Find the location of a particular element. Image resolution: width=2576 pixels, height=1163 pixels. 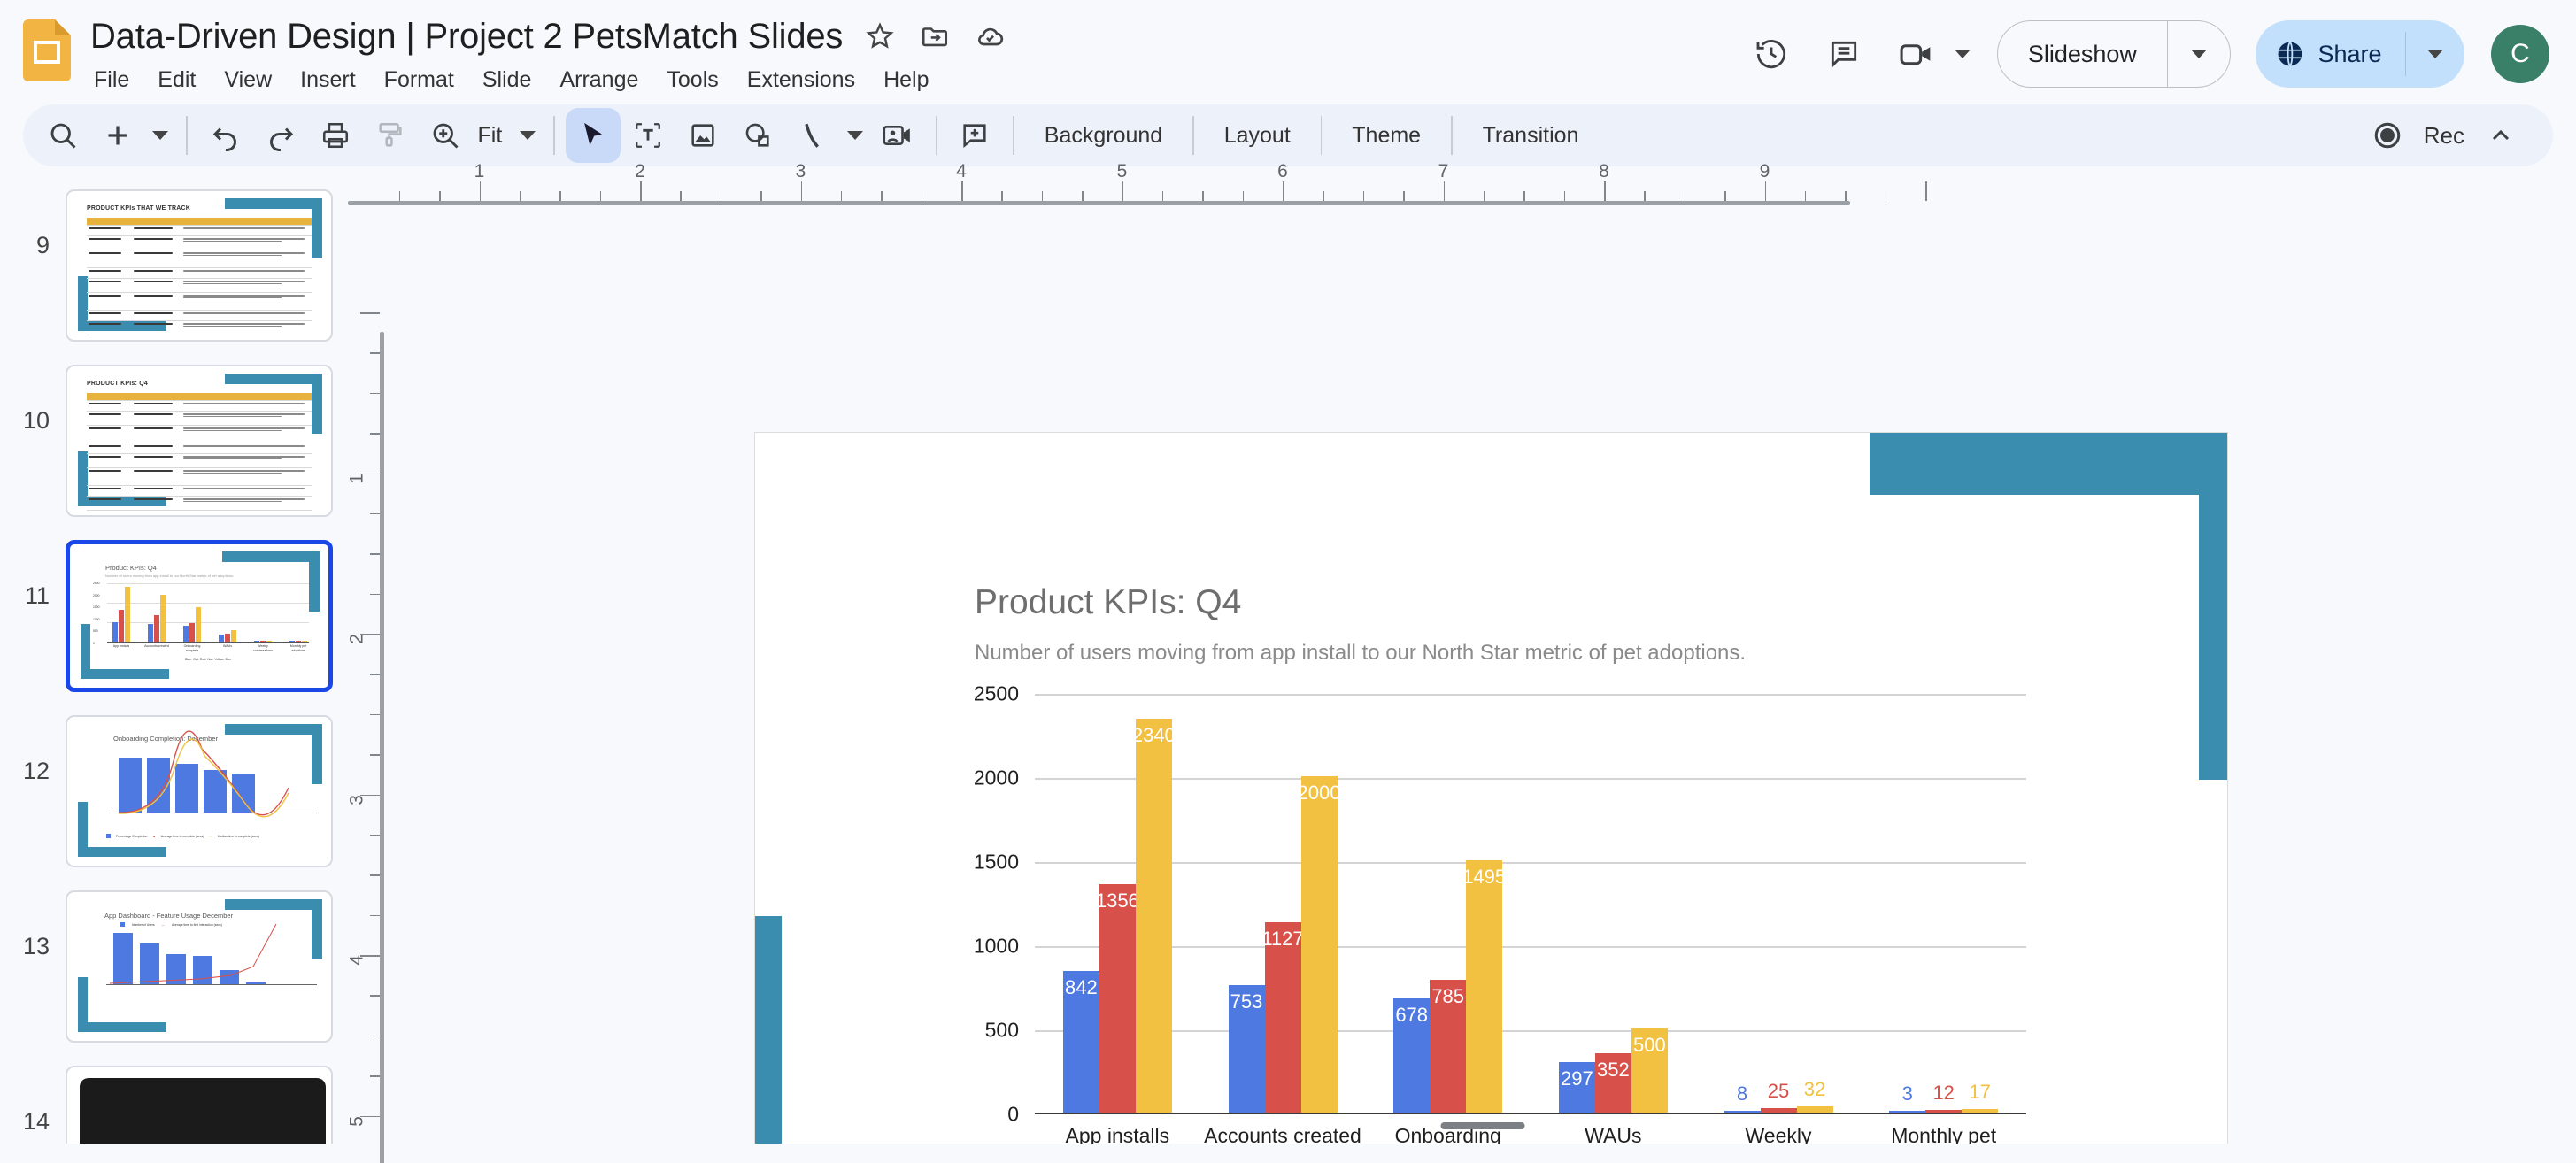

menu-slide: Slide is located at coordinates (507, 80).